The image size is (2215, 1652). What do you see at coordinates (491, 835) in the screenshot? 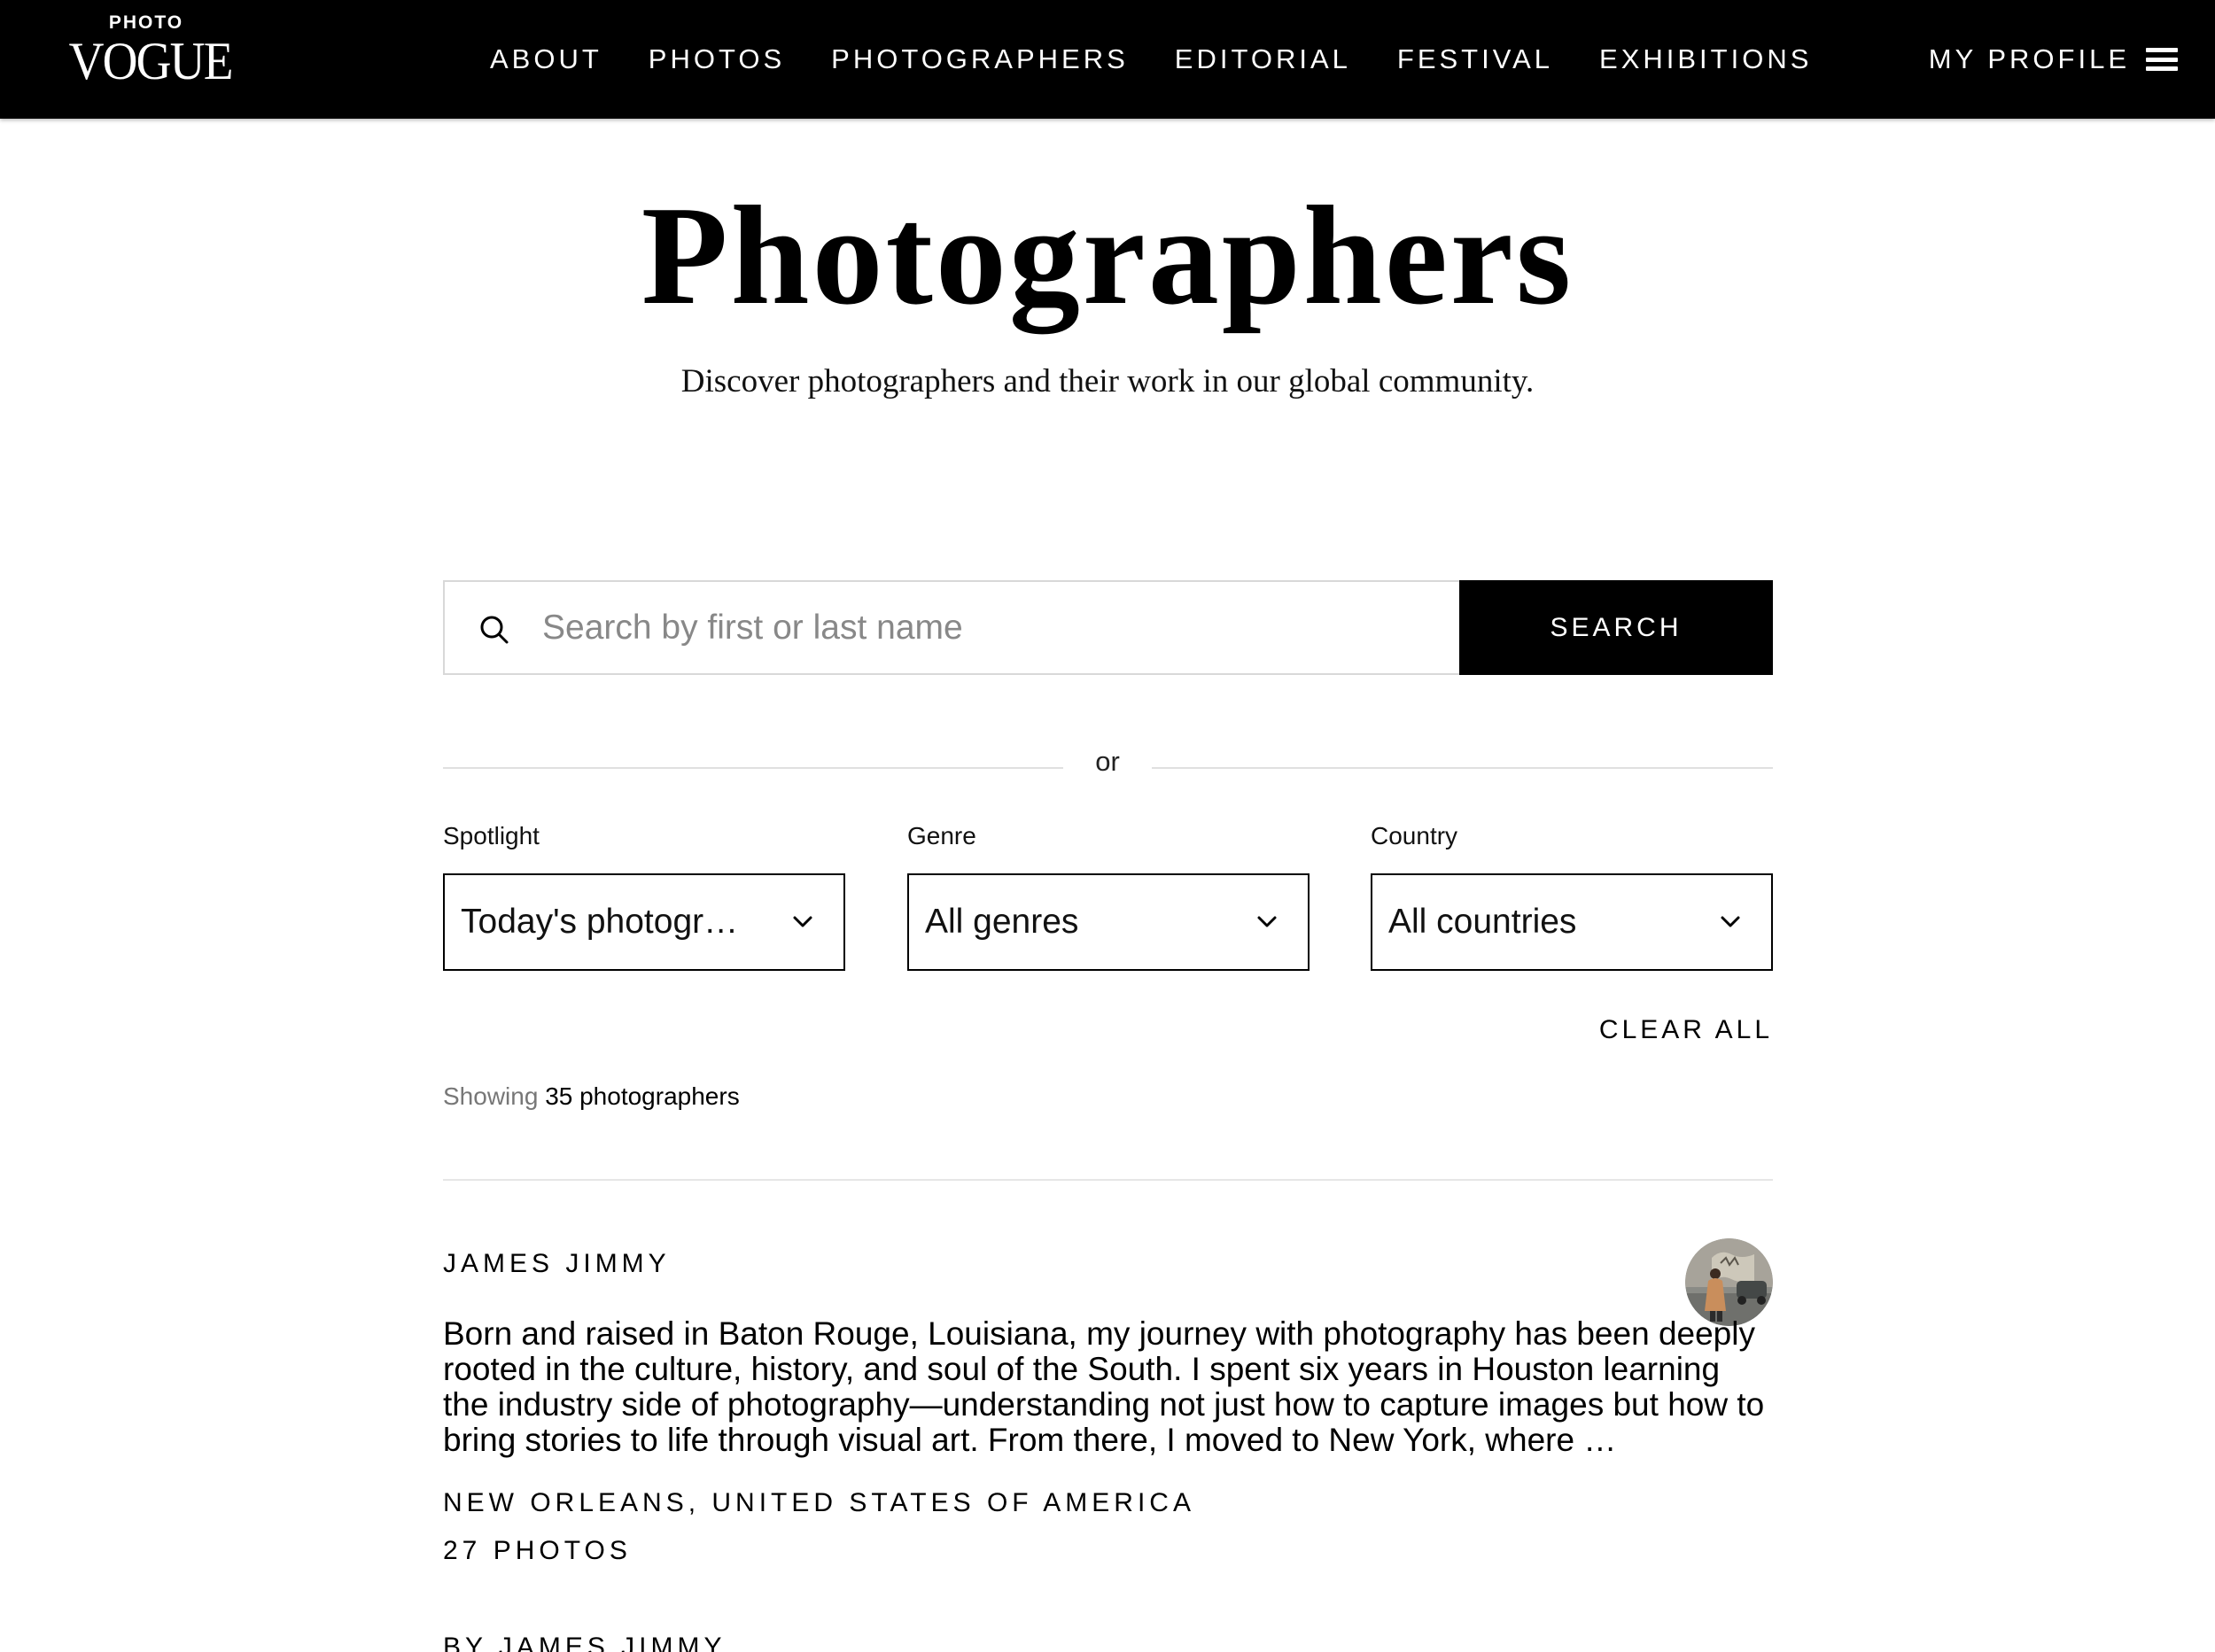
I see `spotlight-label: Spotlight` at bounding box center [491, 835].